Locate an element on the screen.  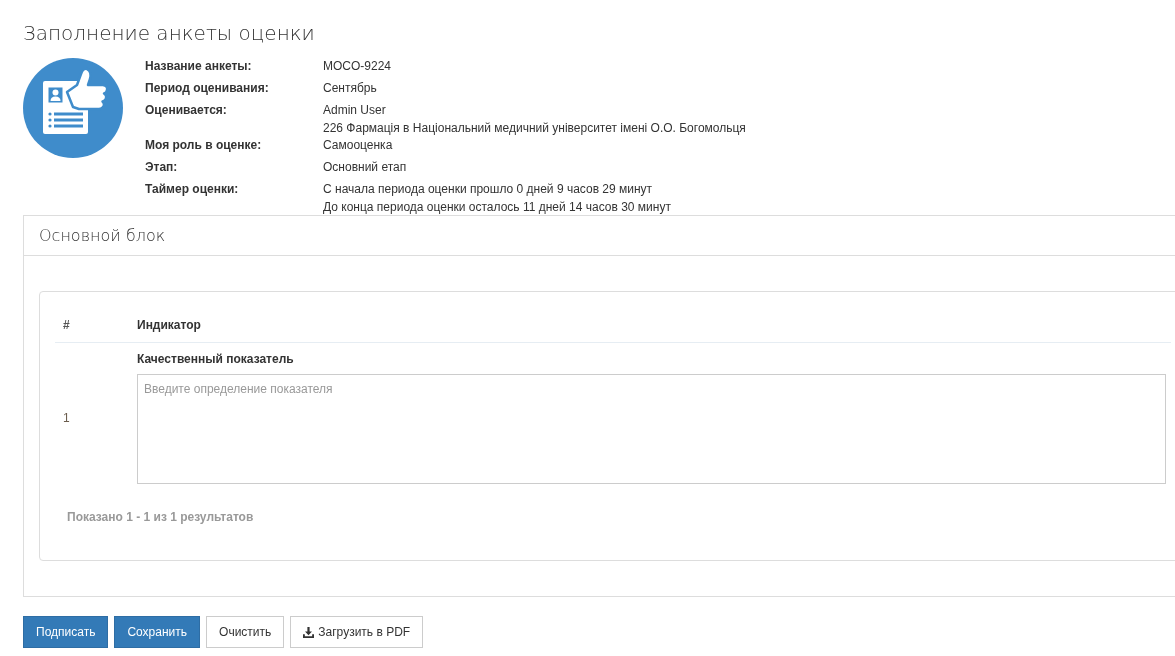
field-value: Основний етап is located at coordinates (365, 167).